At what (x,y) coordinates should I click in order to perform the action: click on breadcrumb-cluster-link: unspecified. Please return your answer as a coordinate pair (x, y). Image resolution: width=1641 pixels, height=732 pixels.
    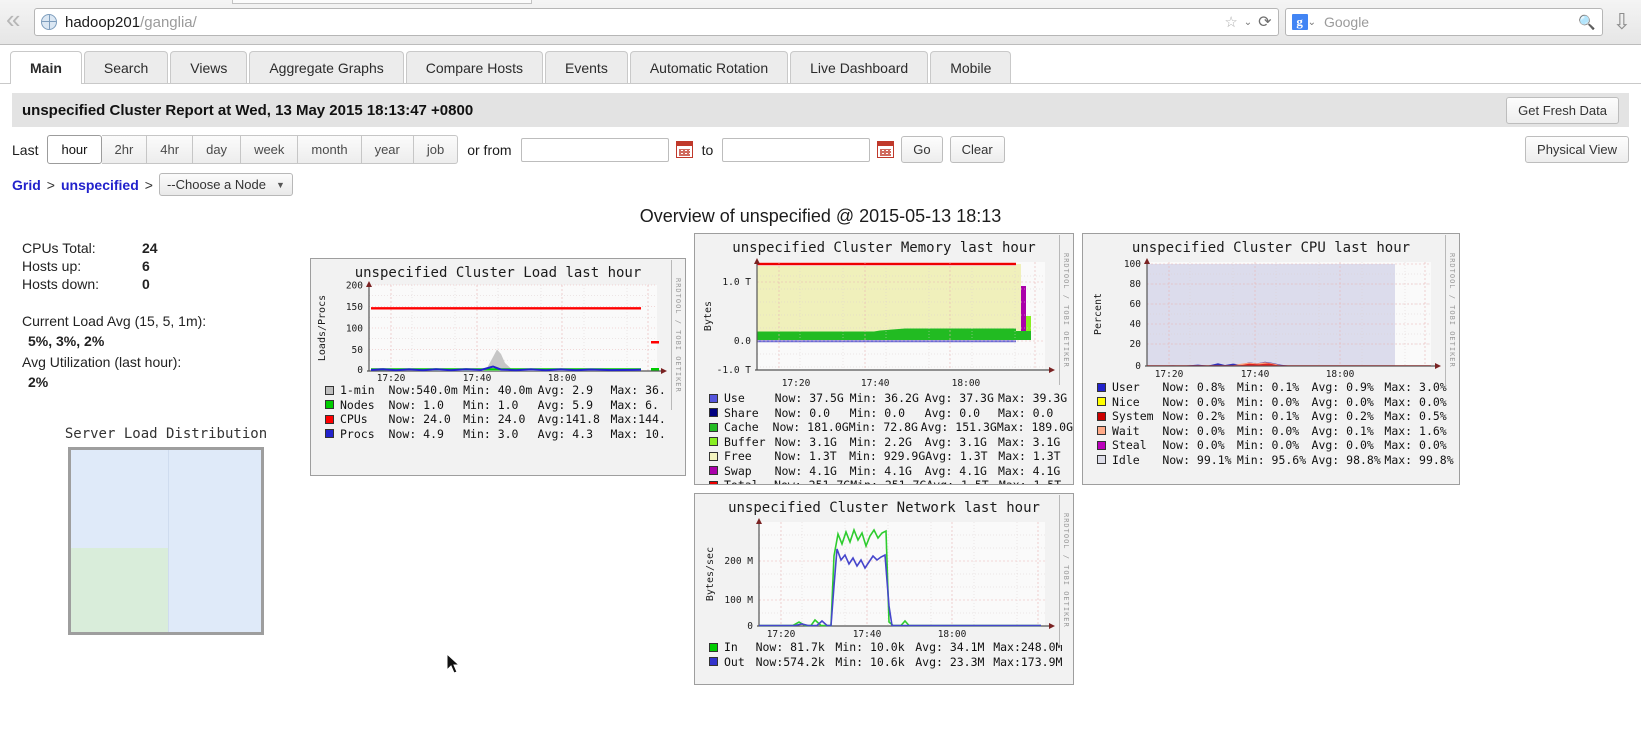
    Looking at the image, I should click on (100, 185).